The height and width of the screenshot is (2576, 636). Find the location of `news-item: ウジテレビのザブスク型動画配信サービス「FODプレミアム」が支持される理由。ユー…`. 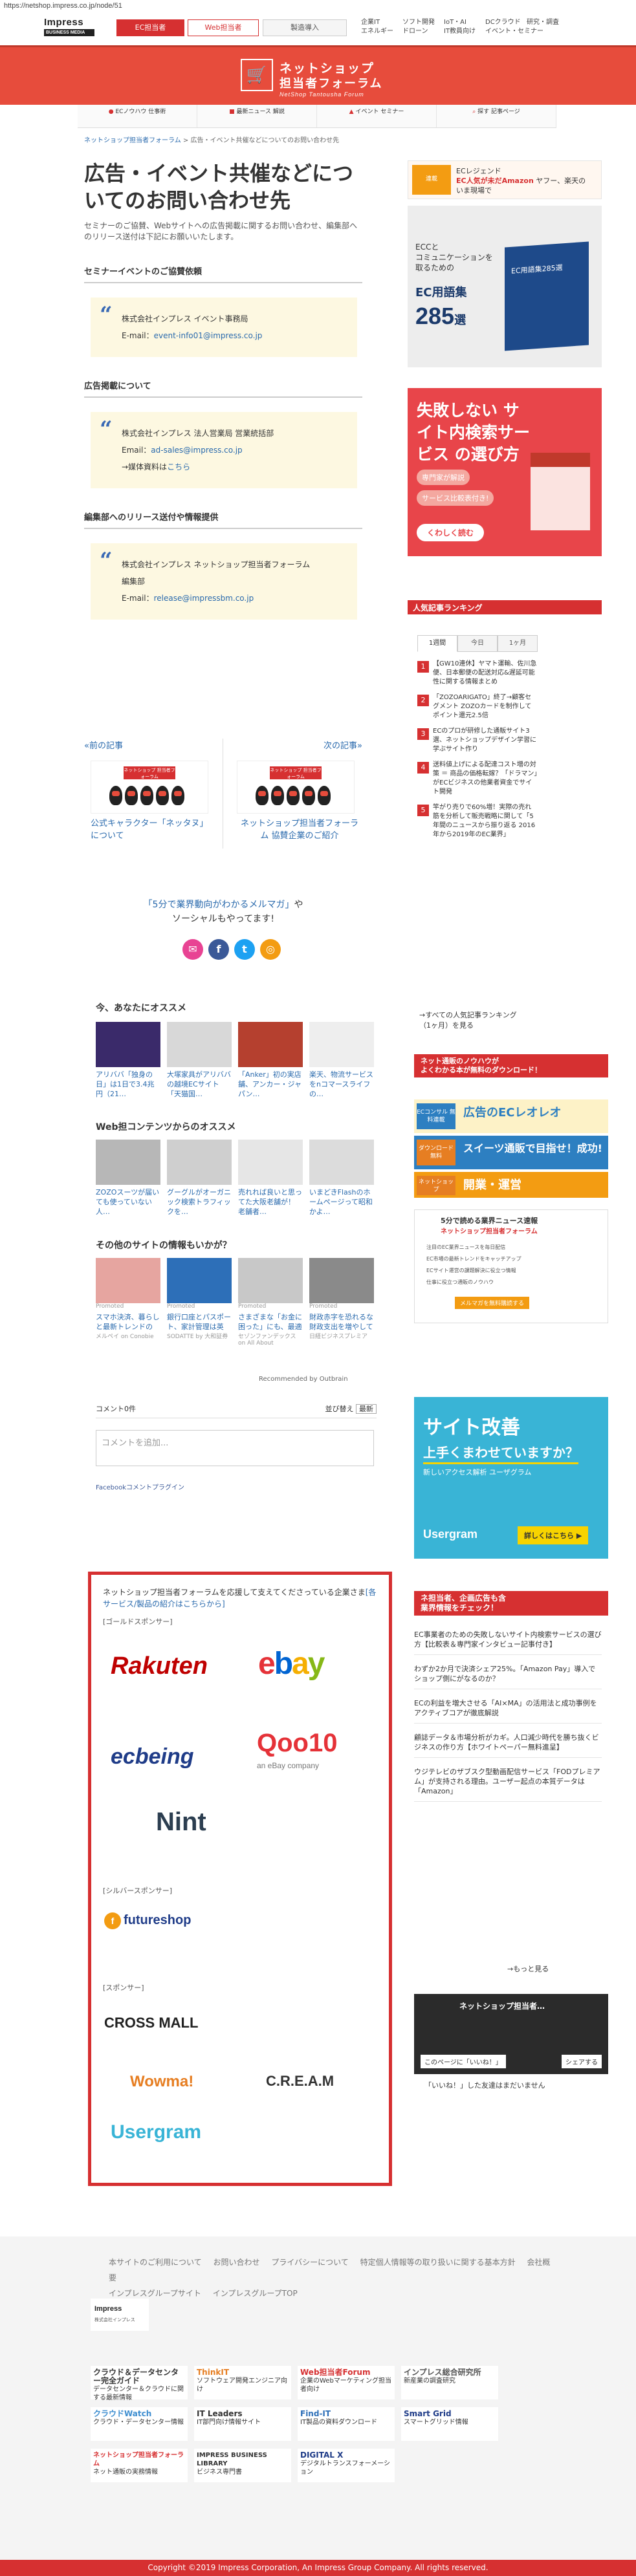

news-item: ウジテレビのザブスク型動画配信サービス「FODプレミアム」が支持される理由。ユー… is located at coordinates (508, 1784).